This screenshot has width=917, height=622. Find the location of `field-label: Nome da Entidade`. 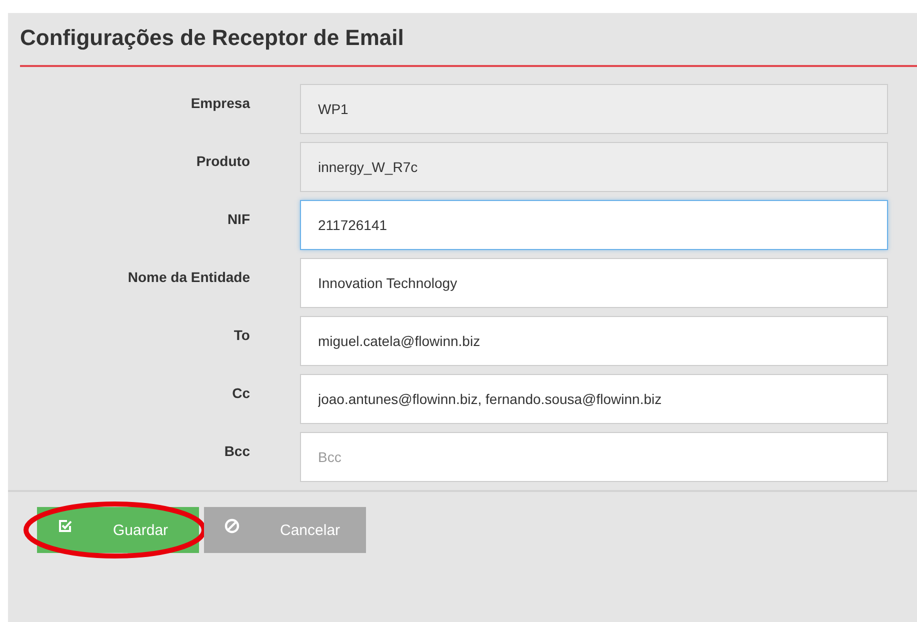

field-label: Nome da Entidade is located at coordinates (188, 276).